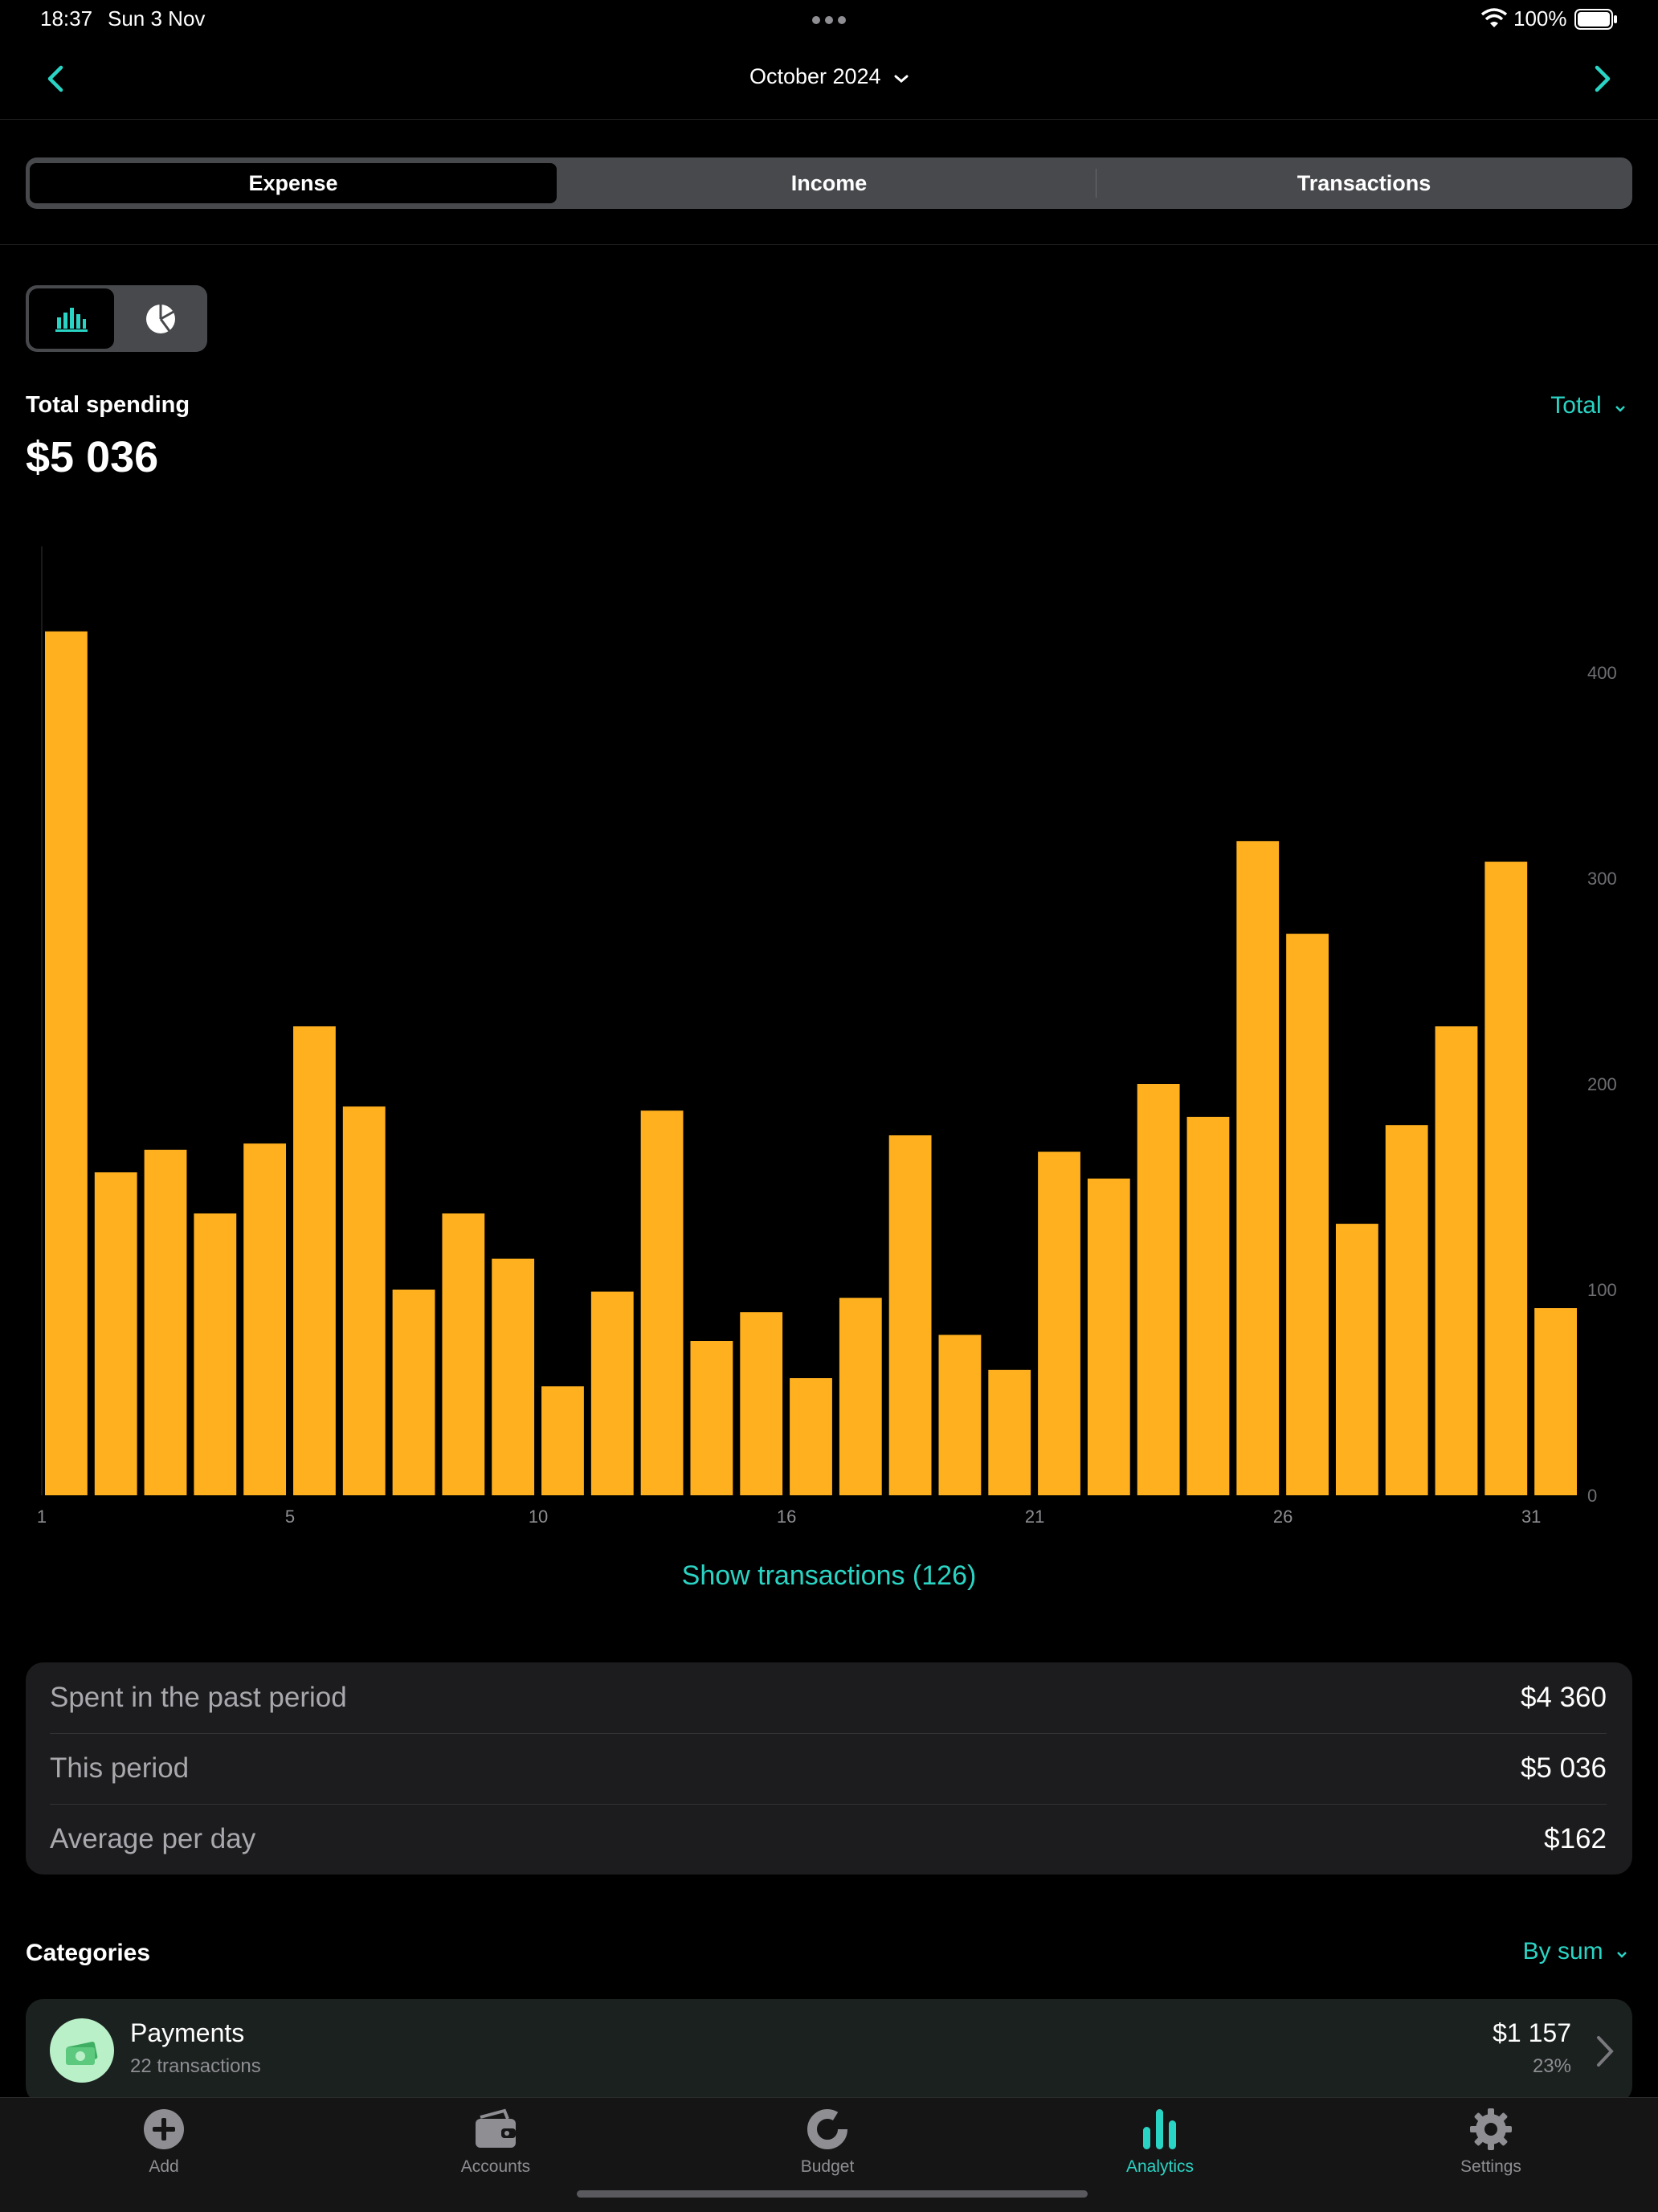 This screenshot has height=2212, width=1658. What do you see at coordinates (66, 18) in the screenshot?
I see `status-time: 18:37` at bounding box center [66, 18].